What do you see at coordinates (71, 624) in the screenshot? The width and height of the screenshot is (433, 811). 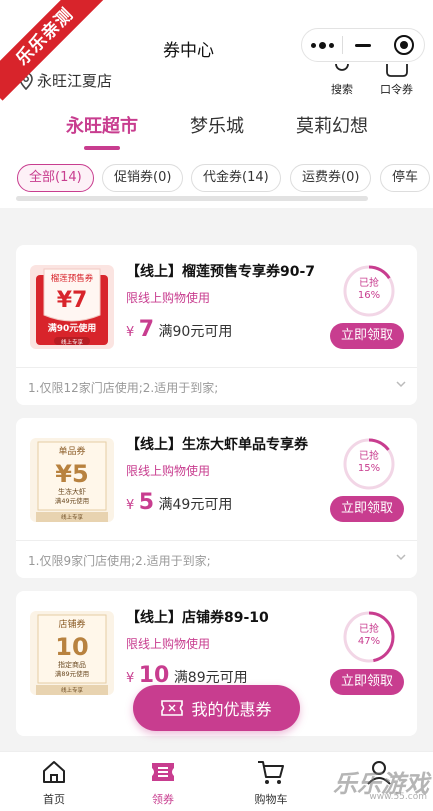 I see `coupon-image-label: 店铺券` at bounding box center [71, 624].